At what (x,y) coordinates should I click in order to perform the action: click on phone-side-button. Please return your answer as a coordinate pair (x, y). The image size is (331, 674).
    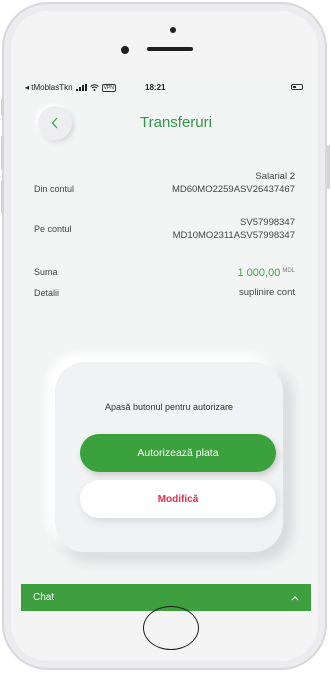
    Looking at the image, I should click on (2, 107).